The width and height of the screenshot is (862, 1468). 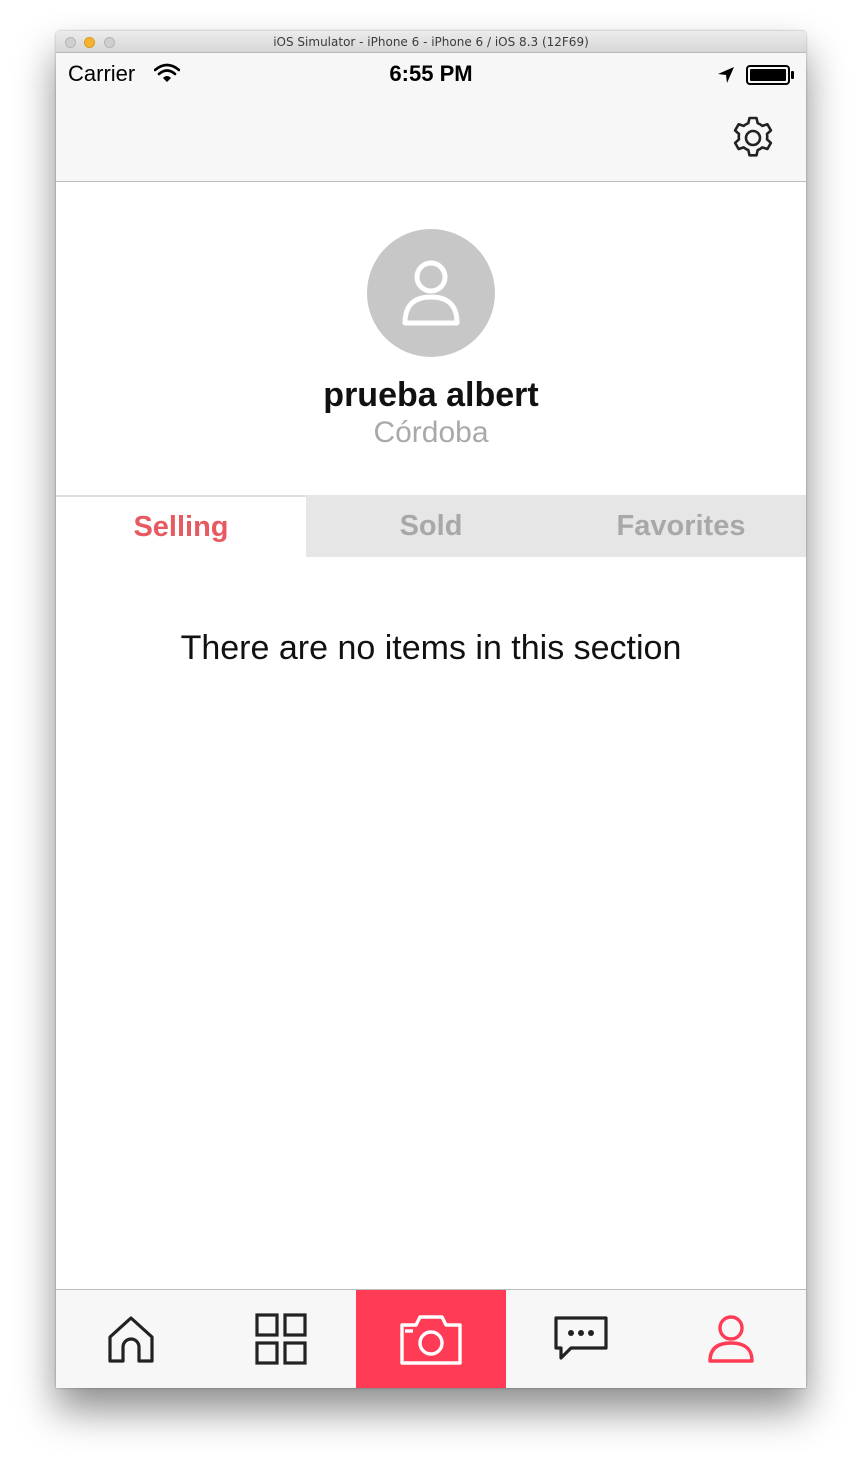 I want to click on gear-icon, so click(x=753, y=136).